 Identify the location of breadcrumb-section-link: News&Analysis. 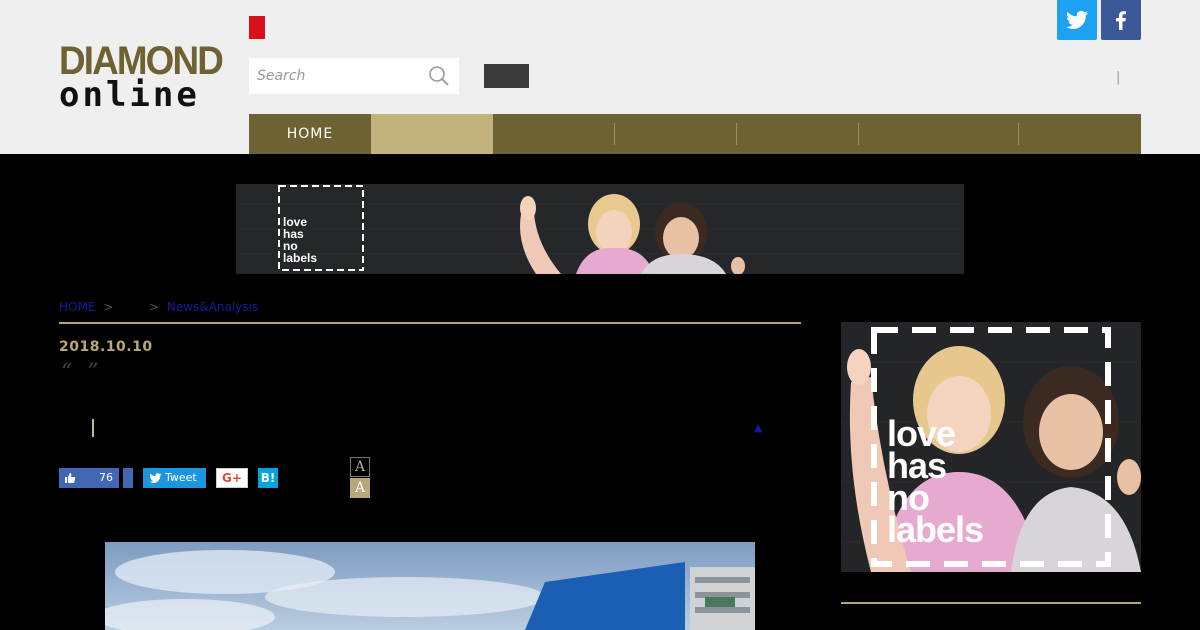
(212, 307).